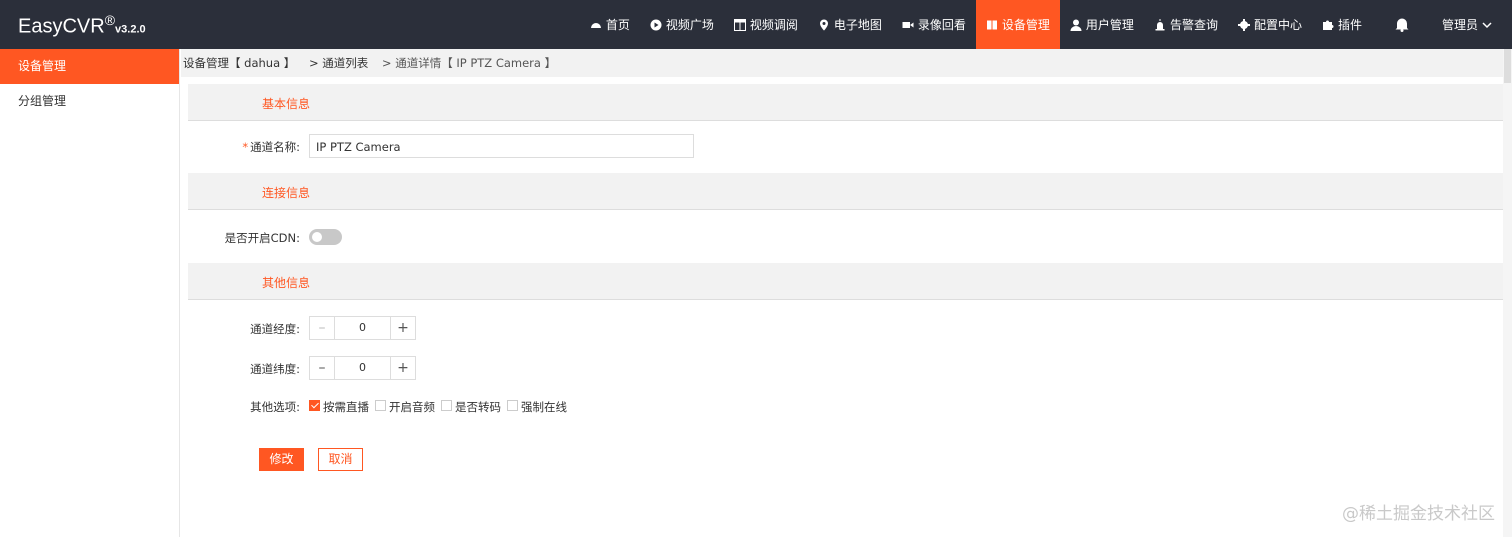 The width and height of the screenshot is (1512, 537). I want to click on nav-item-plugins: 插件, so click(1342, 24).